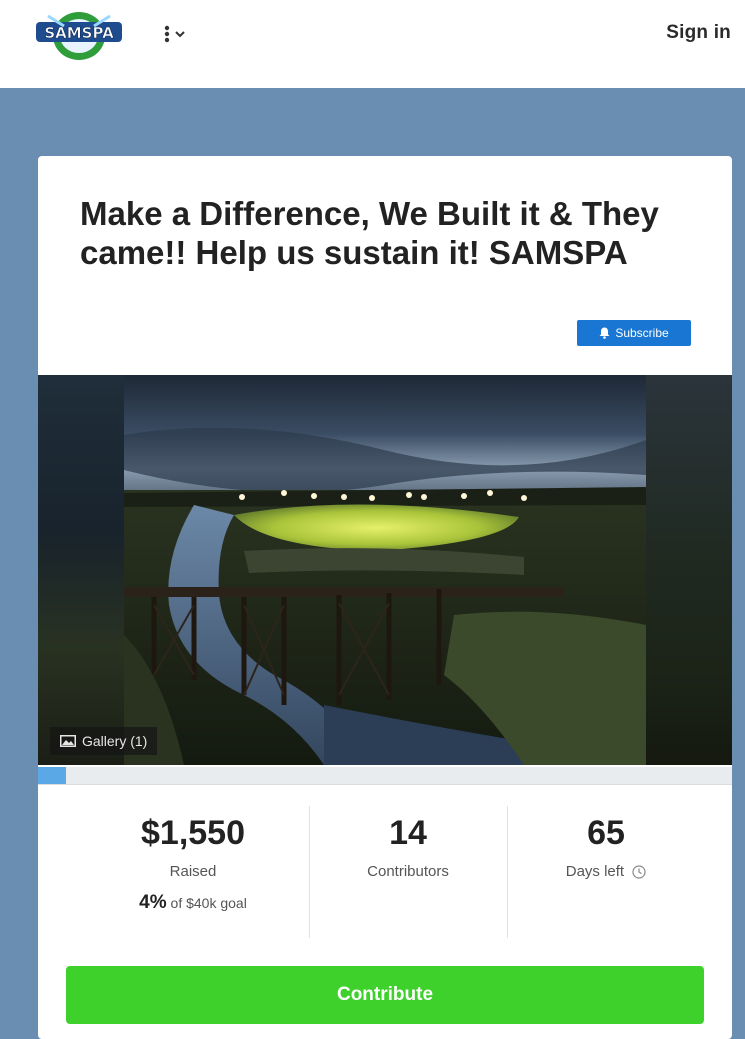 This screenshot has width=745, height=1039. I want to click on caret-down-icon, so click(180, 34).